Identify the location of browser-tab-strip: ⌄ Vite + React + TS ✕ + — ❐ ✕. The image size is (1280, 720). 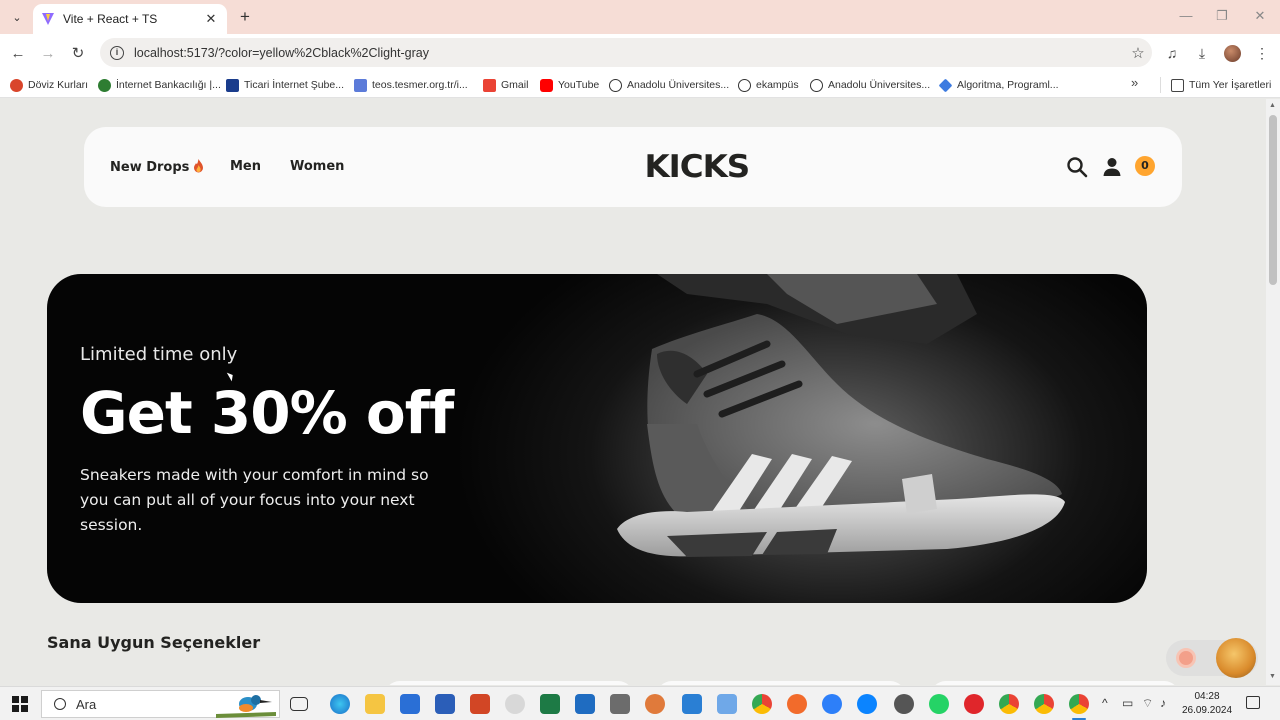
(640, 17).